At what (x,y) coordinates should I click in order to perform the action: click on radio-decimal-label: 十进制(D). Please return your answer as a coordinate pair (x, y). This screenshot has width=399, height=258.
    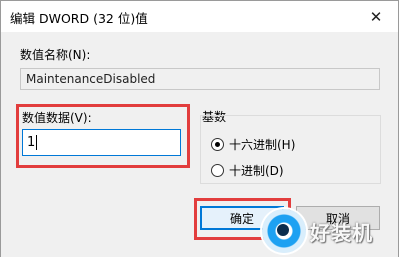
    Looking at the image, I should click on (256, 171).